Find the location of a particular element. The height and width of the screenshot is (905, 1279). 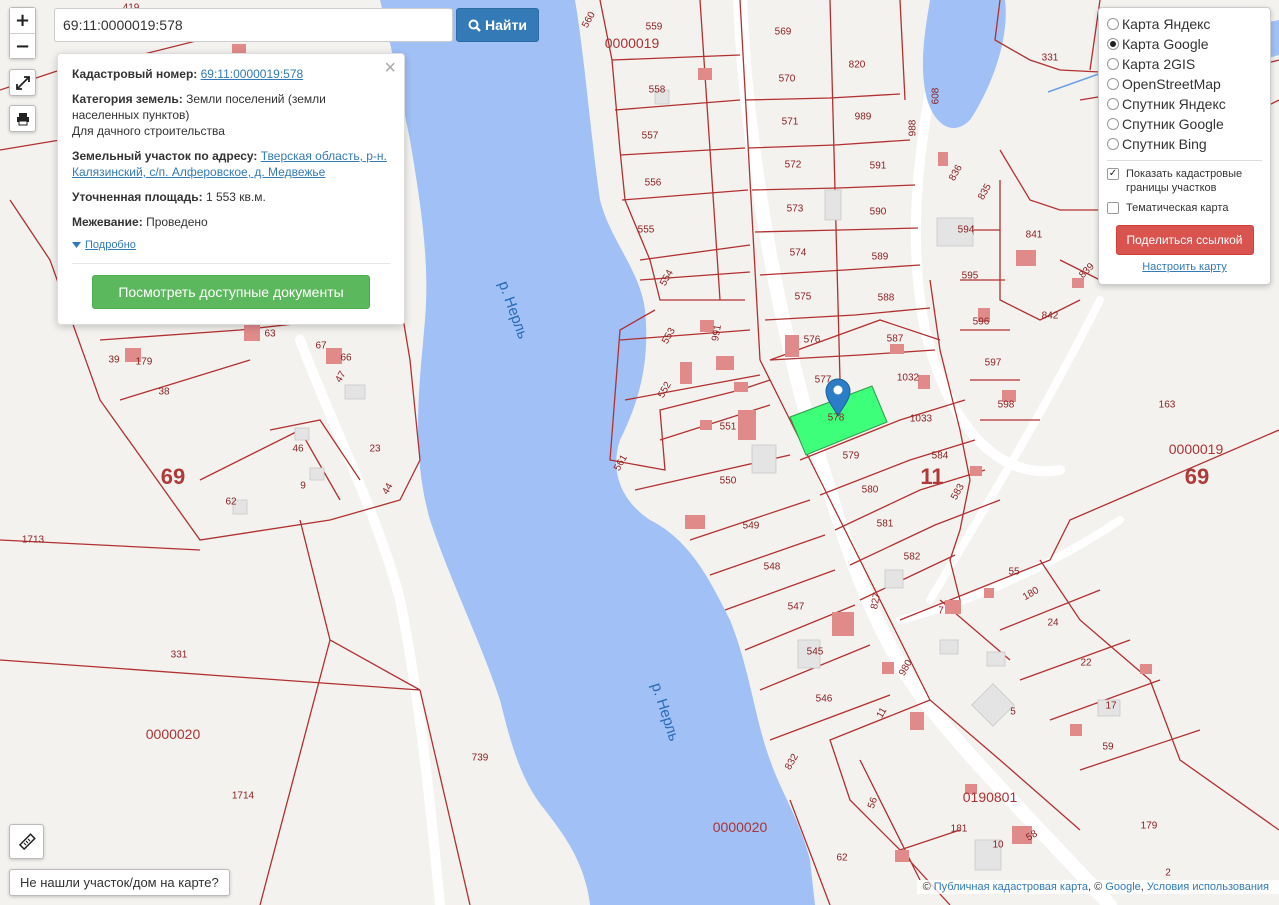

basemap-option-label: OpenStreetMap is located at coordinates (1171, 84).